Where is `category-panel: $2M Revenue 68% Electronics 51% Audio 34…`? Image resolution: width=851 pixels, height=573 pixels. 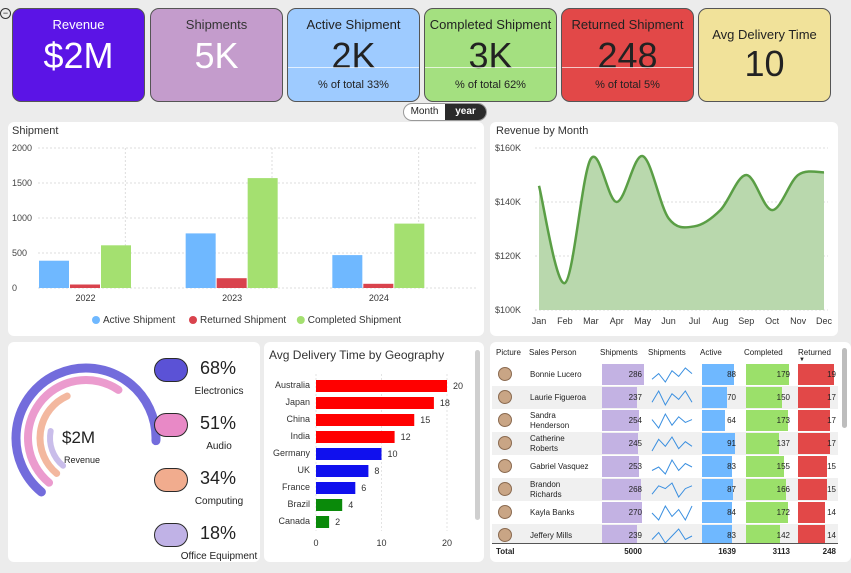
category-panel: $2M Revenue 68% Electronics 51% Audio 34… is located at coordinates (134, 452).